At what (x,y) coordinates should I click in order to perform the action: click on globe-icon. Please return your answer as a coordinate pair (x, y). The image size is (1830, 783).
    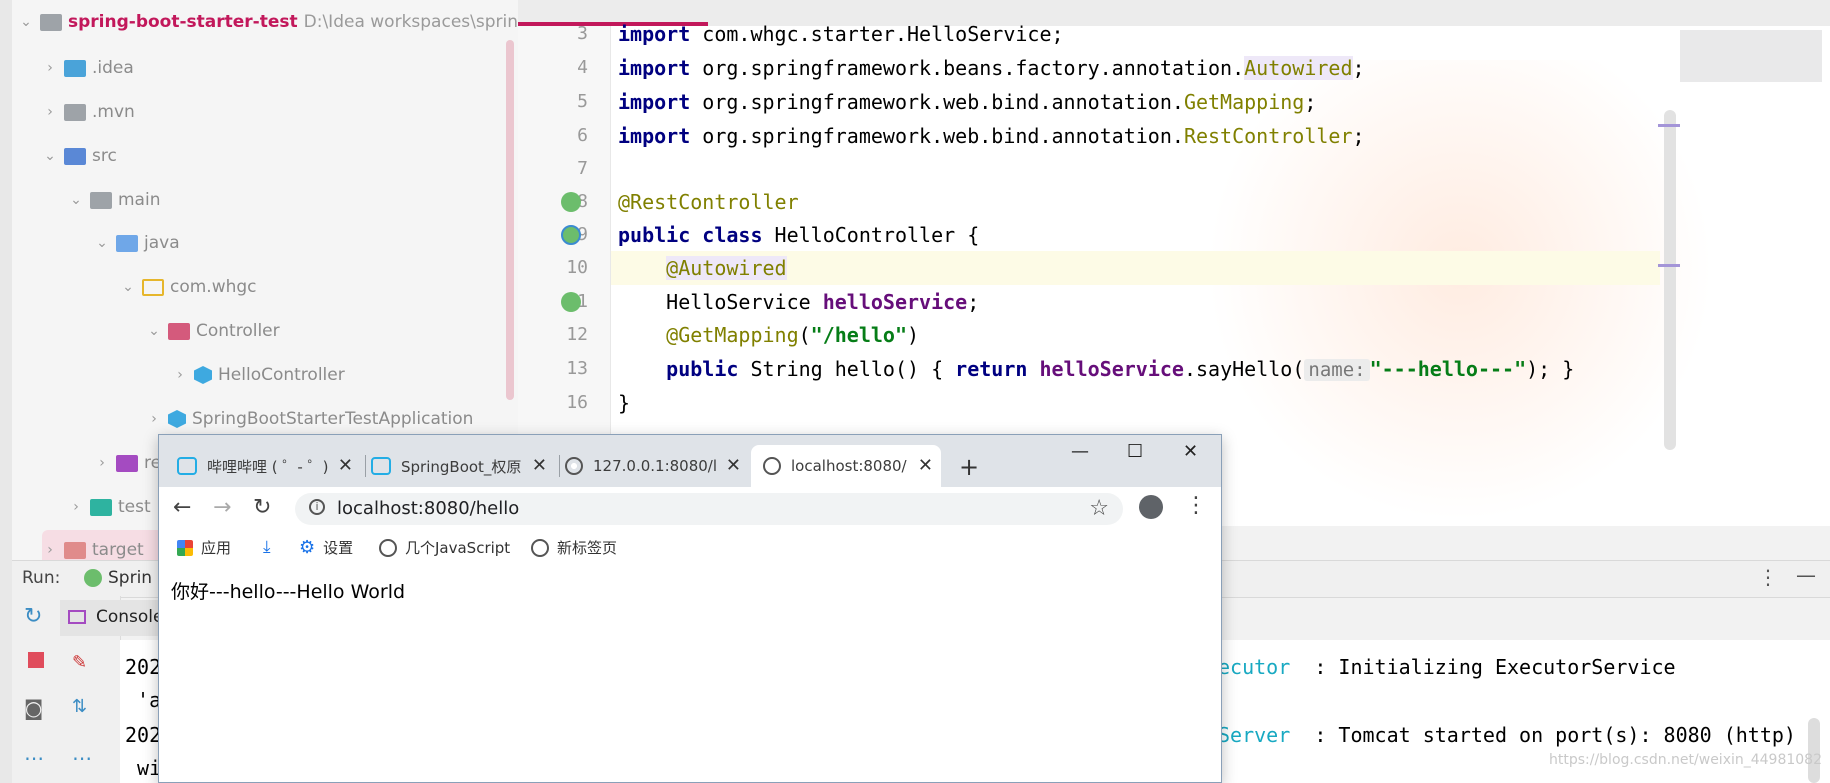
    Looking at the image, I should click on (540, 547).